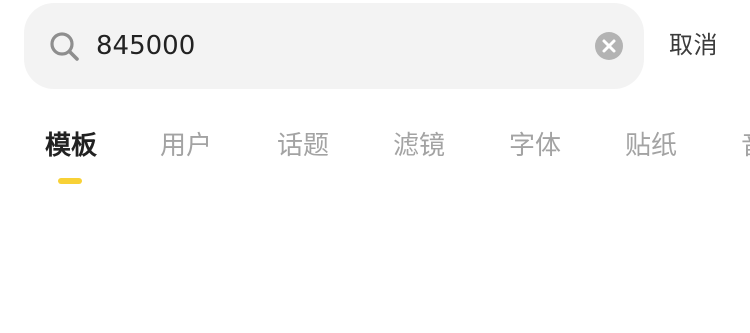 The width and height of the screenshot is (750, 333). What do you see at coordinates (303, 146) in the screenshot?
I see `tab-topics: 话题` at bounding box center [303, 146].